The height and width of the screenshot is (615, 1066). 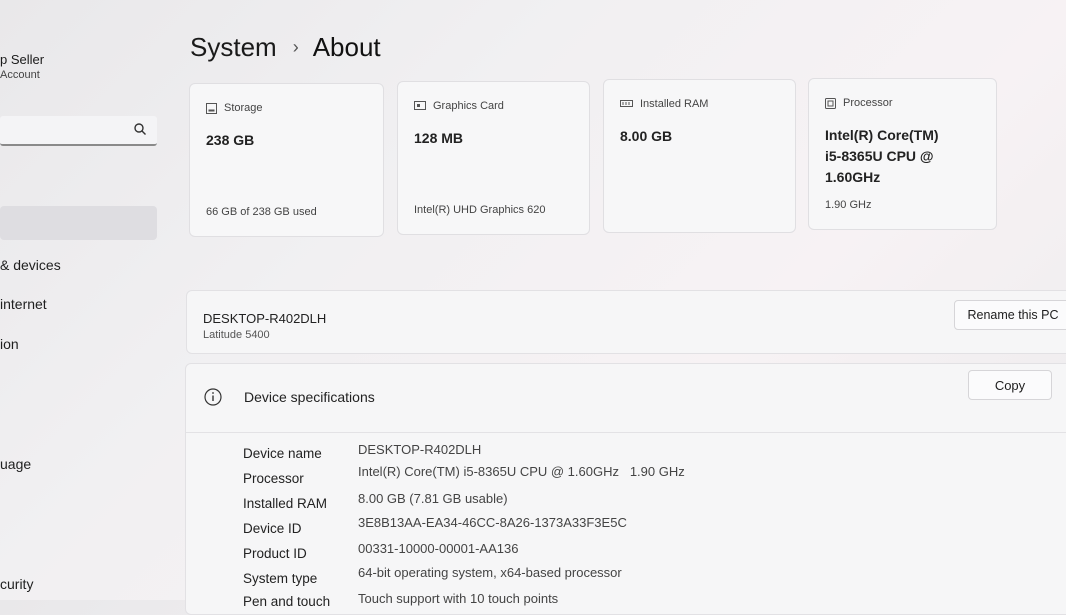 I want to click on search-icon, so click(x=140, y=129).